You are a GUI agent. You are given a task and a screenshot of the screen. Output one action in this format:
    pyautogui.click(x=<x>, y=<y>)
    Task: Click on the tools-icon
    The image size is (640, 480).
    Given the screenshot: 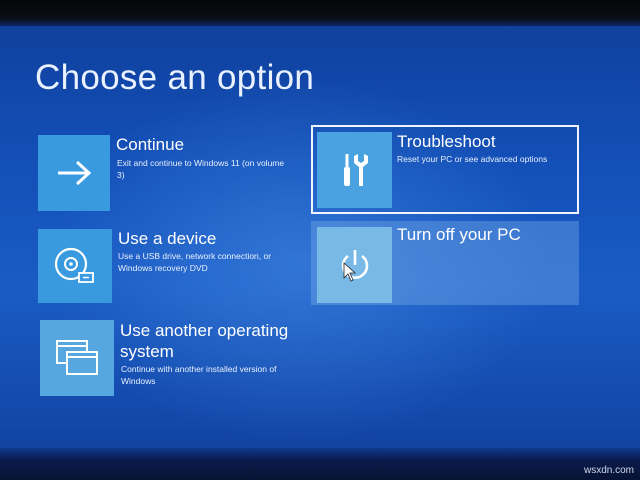 What is the action you would take?
    pyautogui.click(x=355, y=170)
    